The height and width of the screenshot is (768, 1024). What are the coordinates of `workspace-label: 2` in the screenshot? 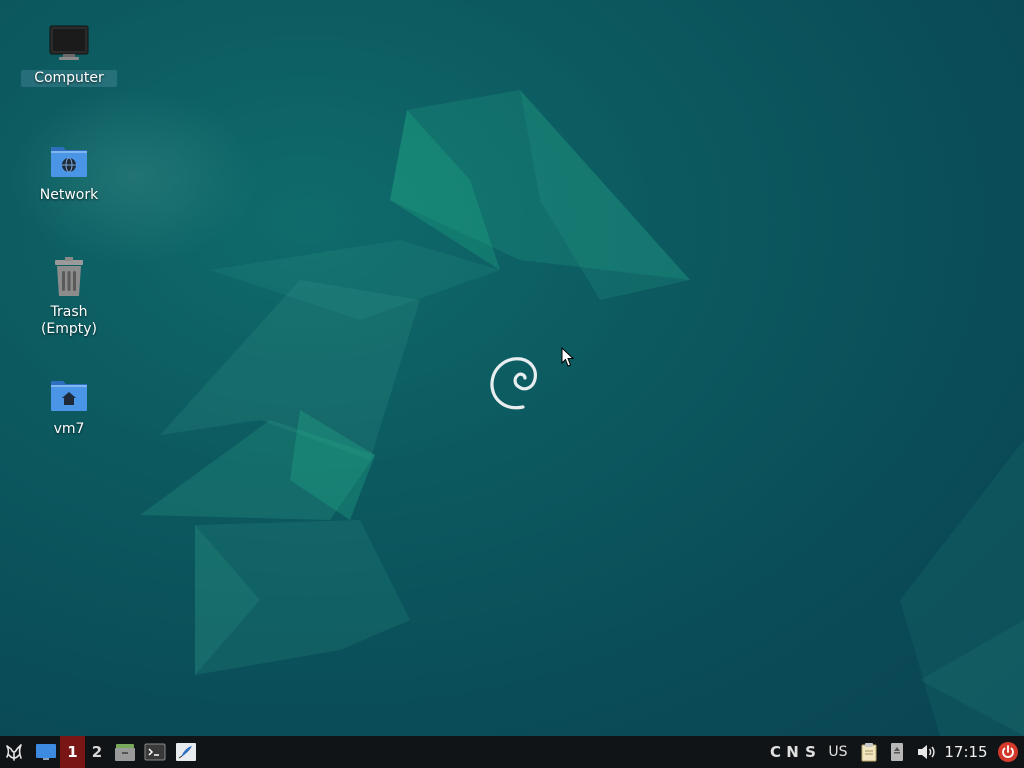 It's located at (97, 752).